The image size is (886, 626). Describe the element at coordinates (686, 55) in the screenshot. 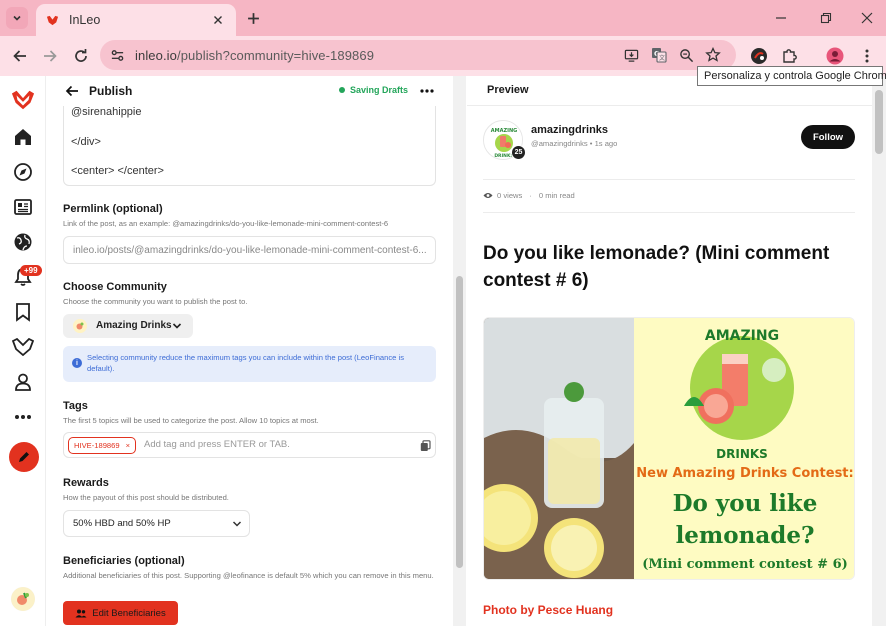

I see `zoom-icon` at that location.